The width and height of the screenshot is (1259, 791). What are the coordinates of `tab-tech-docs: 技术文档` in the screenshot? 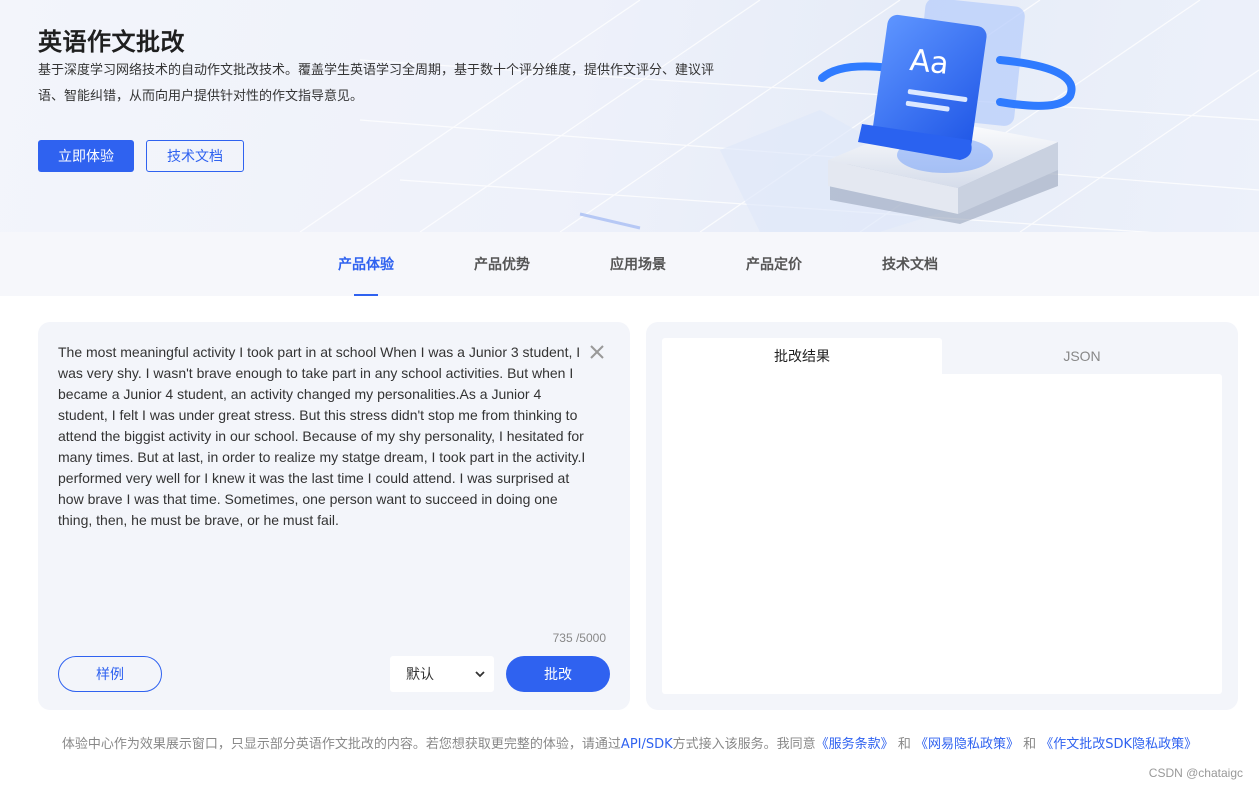 It's located at (910, 264).